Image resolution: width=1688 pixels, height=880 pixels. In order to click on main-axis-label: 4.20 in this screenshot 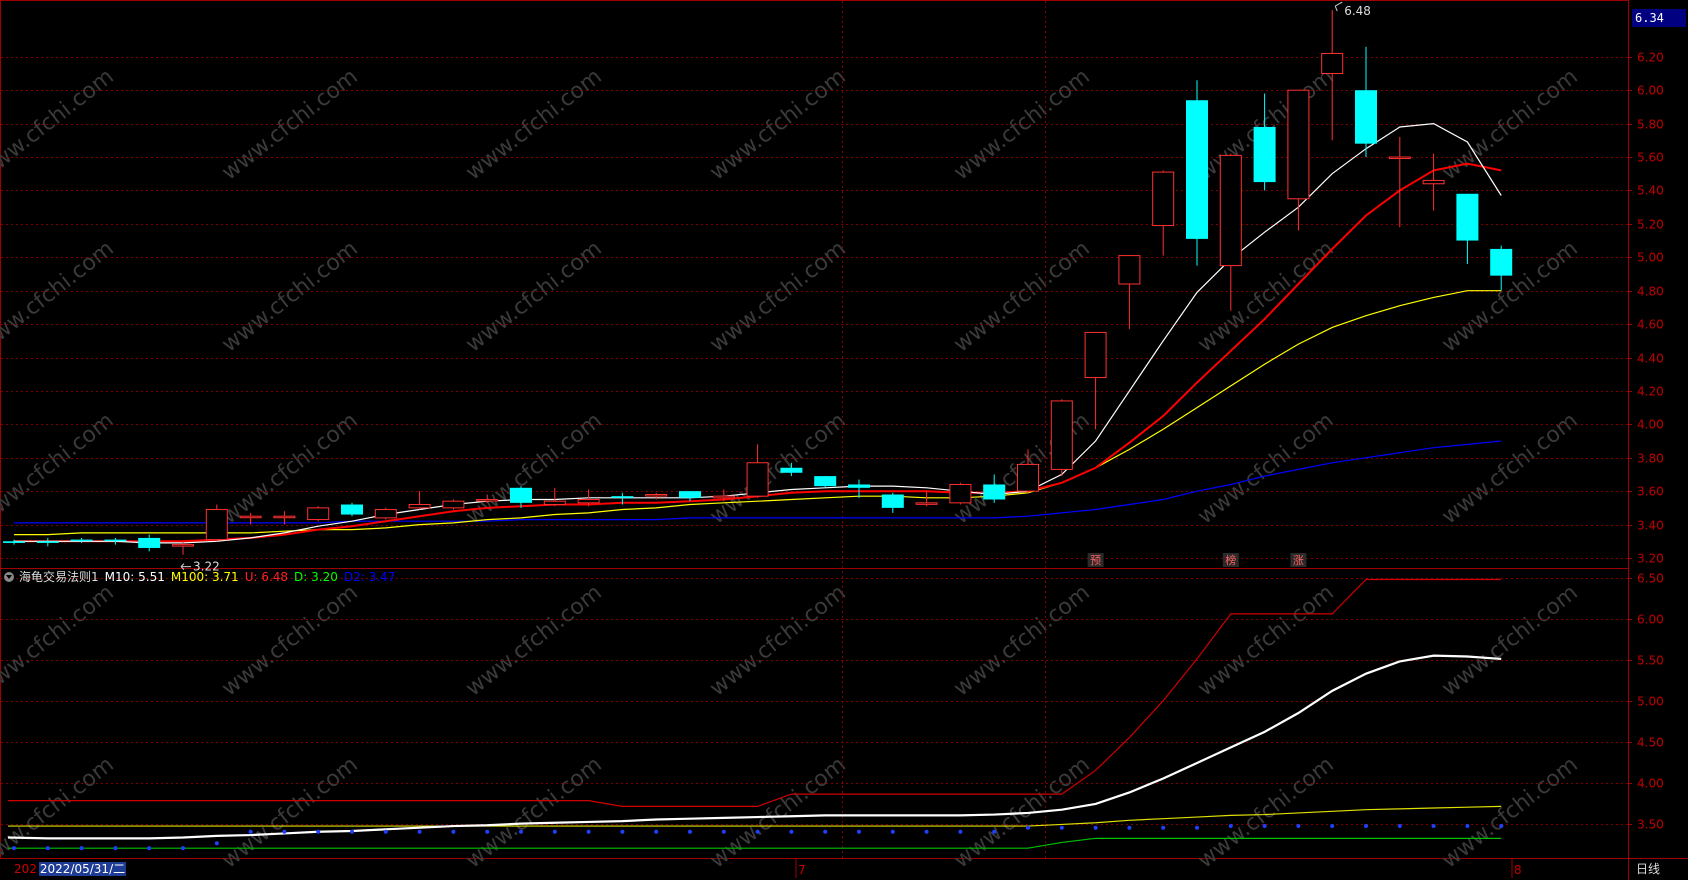, I will do `click(1650, 392)`.